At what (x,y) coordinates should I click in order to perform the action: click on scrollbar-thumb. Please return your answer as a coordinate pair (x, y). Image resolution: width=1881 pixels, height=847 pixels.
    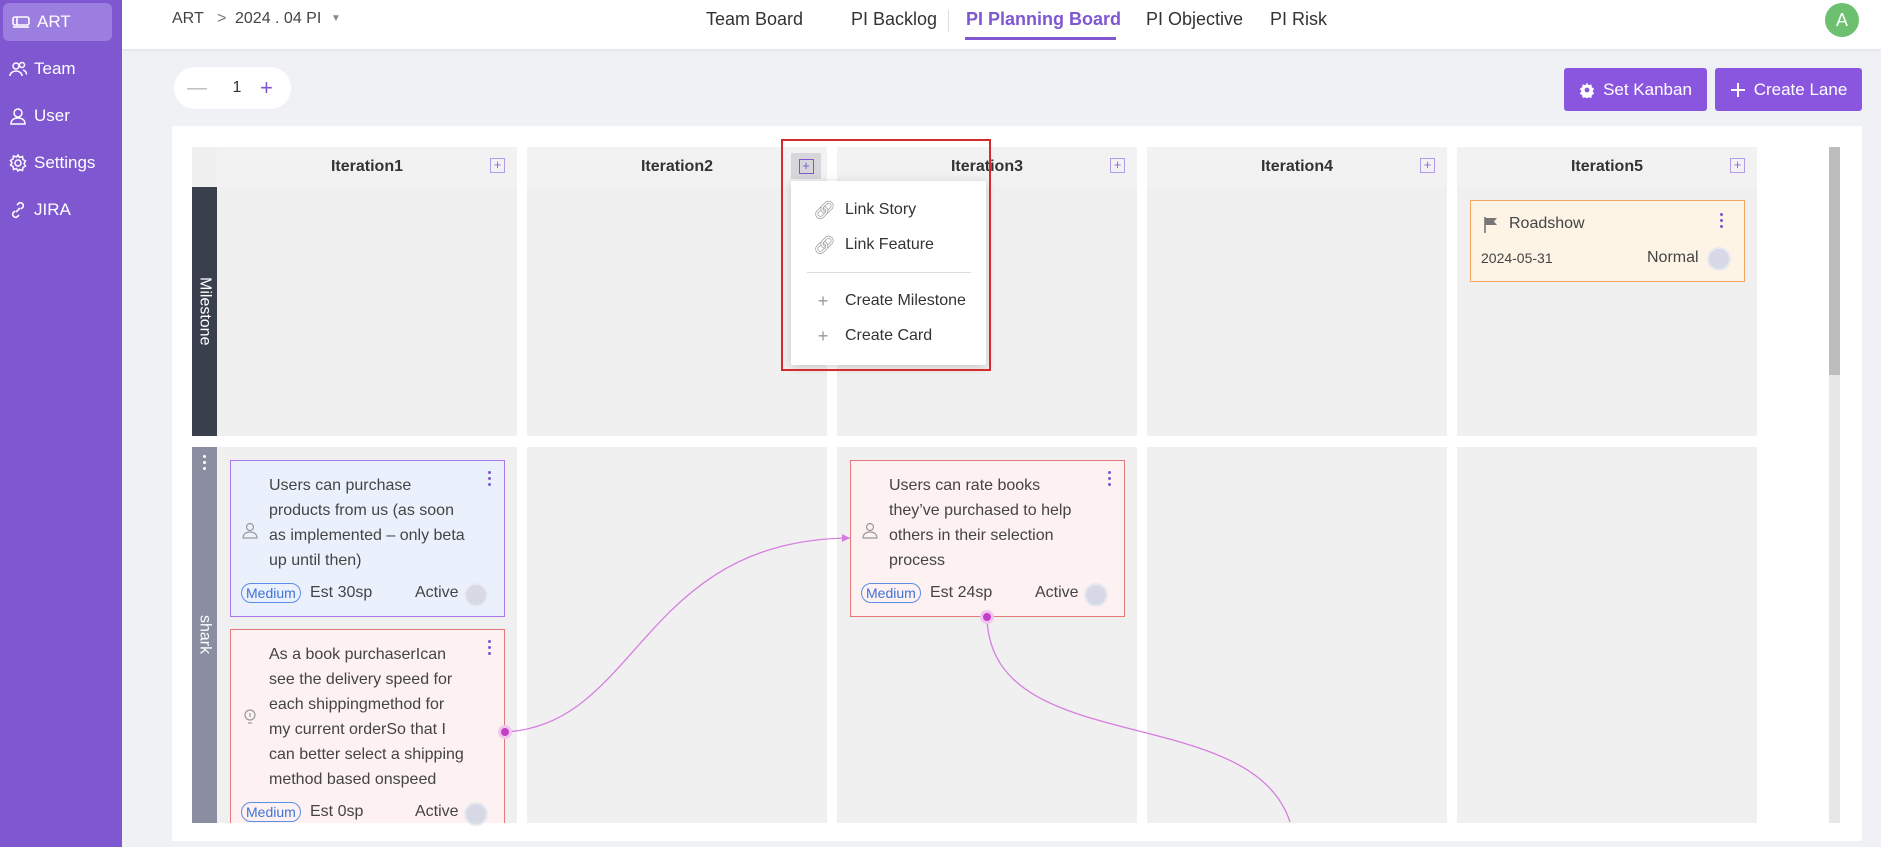
    Looking at the image, I should click on (1834, 261).